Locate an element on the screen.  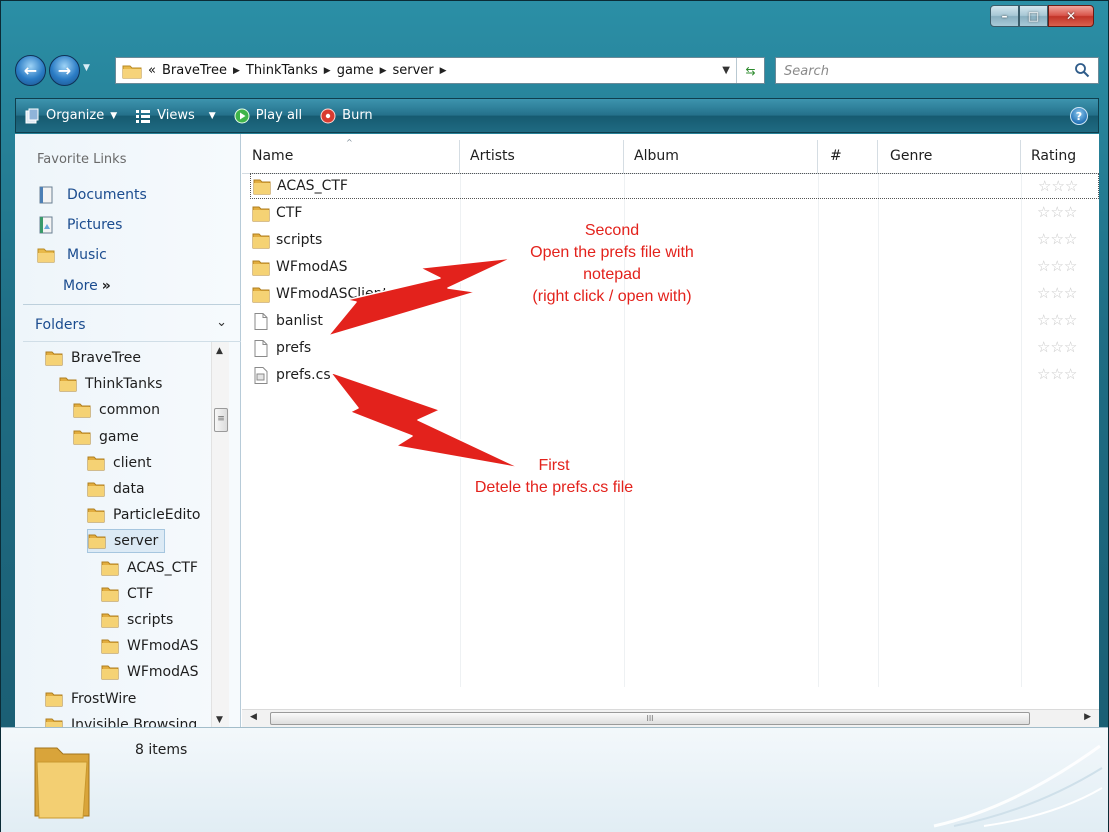
tree-item: client is located at coordinates (119, 463).